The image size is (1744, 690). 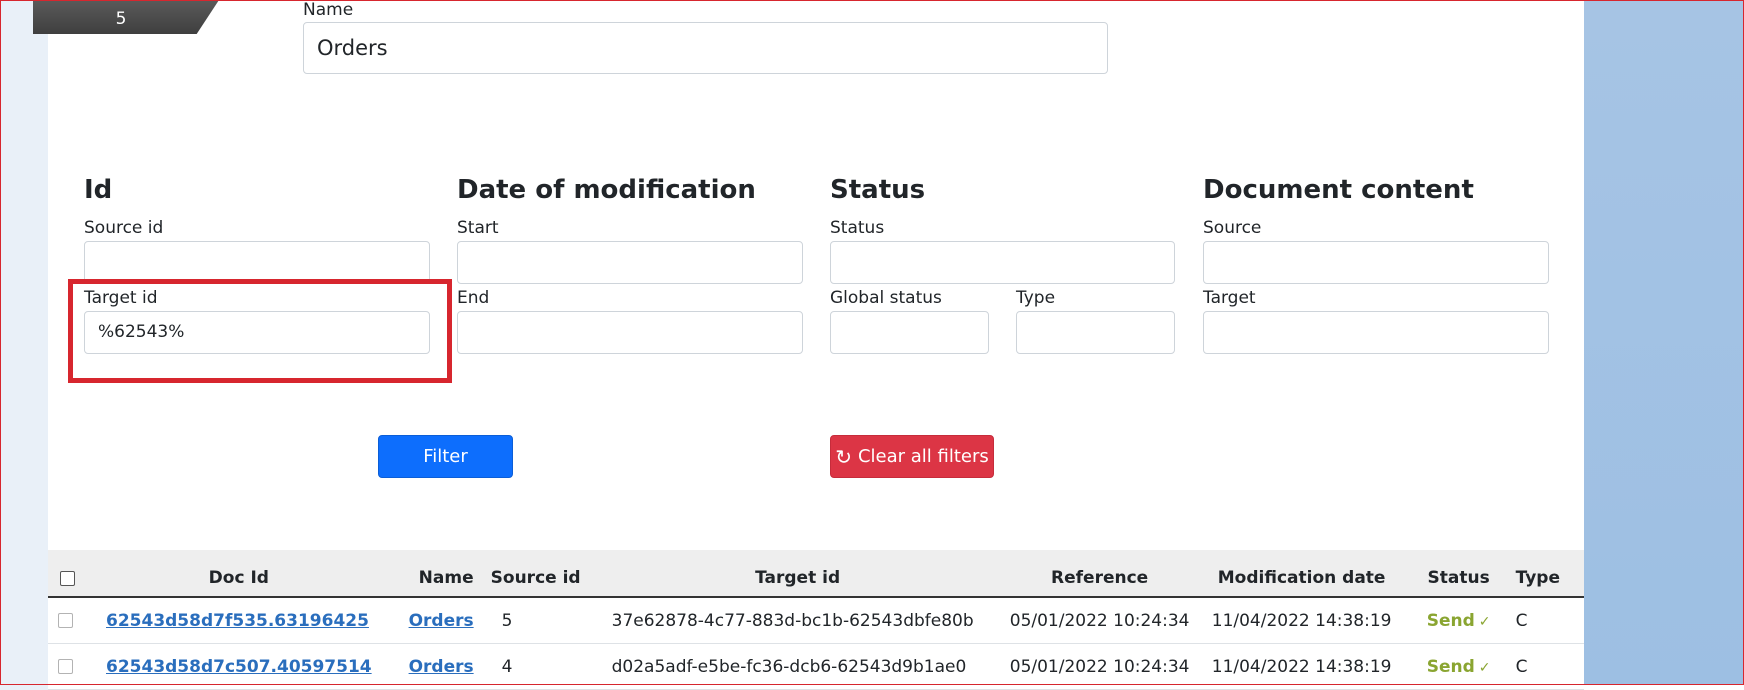 I want to click on doc-id-cell: 62543d58d7c507.40597514, so click(x=239, y=666).